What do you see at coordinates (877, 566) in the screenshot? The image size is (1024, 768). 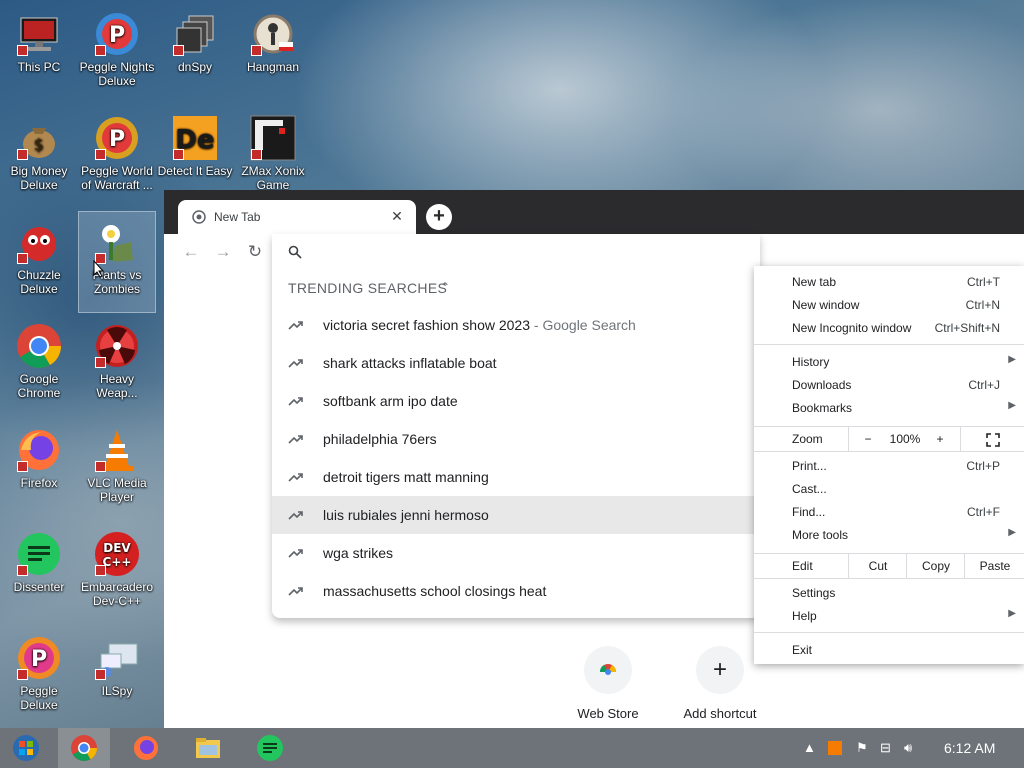 I see `cut-button: Cut` at bounding box center [877, 566].